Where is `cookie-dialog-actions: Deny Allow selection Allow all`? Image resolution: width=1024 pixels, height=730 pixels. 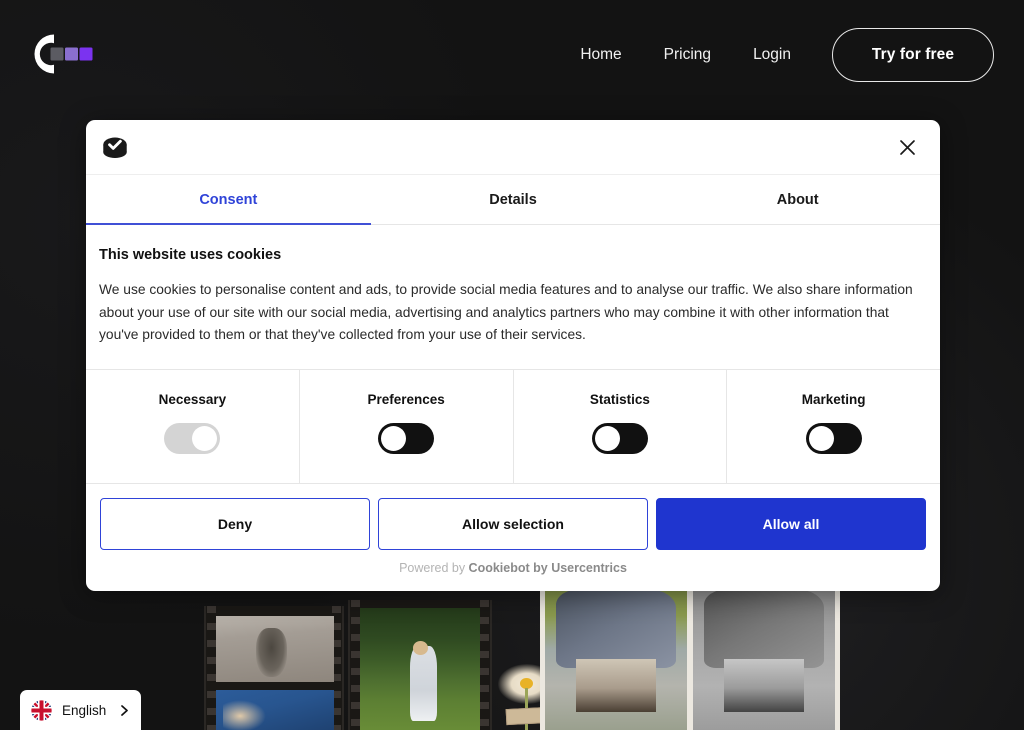
cookie-dialog-actions: Deny Allow selection Allow all is located at coordinates (513, 521).